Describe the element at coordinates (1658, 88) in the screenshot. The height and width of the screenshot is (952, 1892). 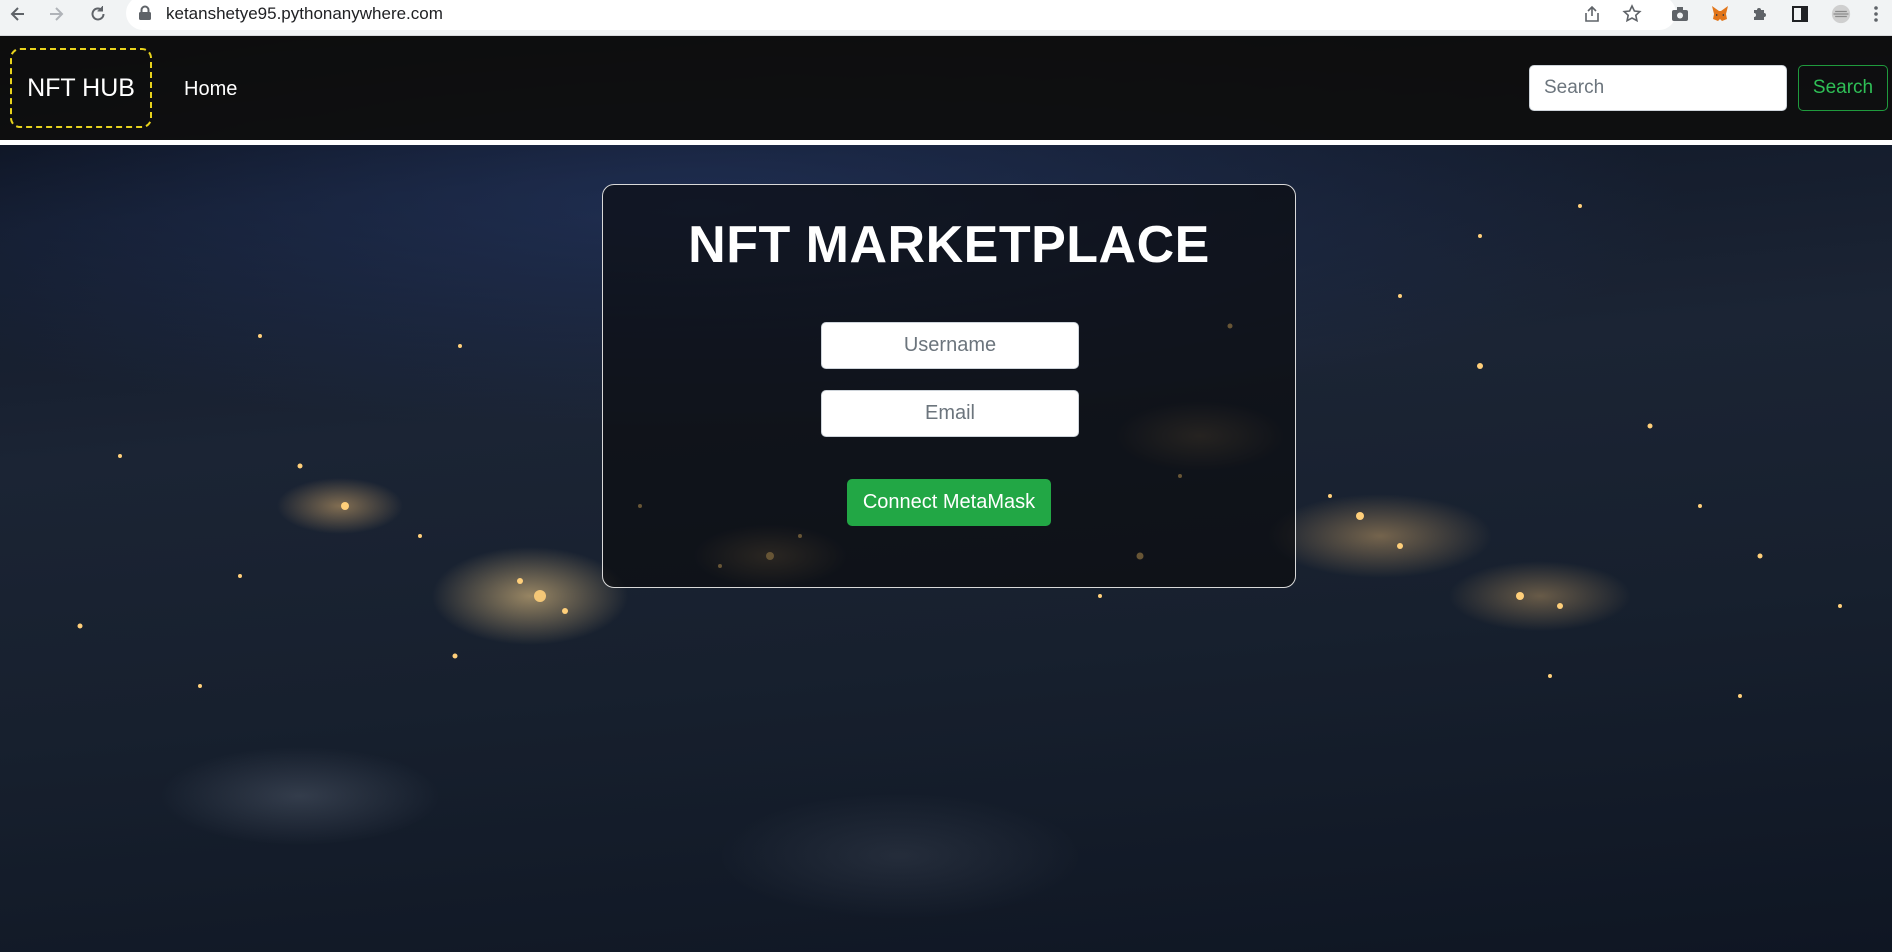
I see `search-input` at that location.